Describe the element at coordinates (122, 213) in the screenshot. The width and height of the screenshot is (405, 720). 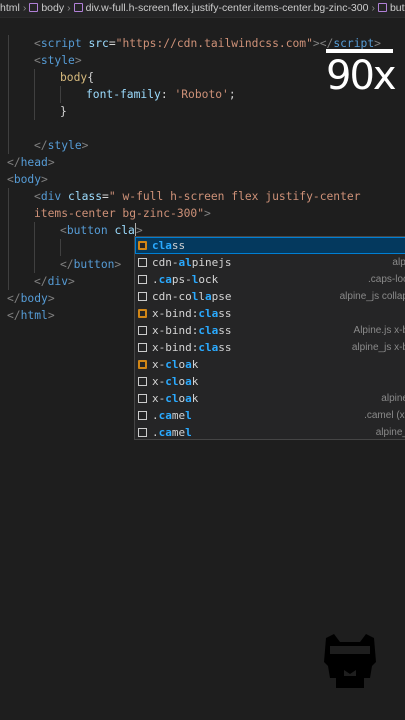
I see `code-line: items-center bg-zinc-300">` at that location.